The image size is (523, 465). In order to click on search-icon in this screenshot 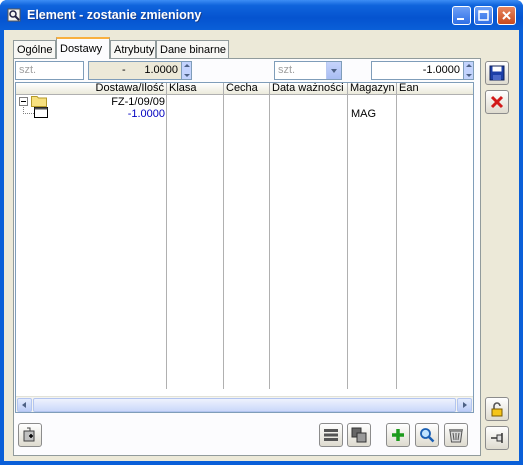, I will do `click(427, 435)`.